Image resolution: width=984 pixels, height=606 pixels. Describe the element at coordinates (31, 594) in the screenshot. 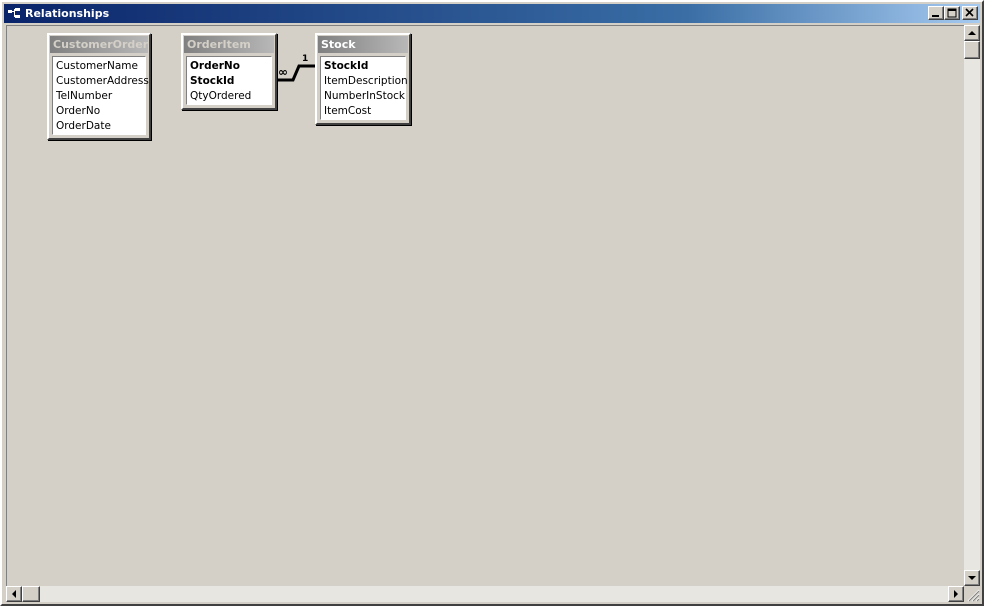

I see `horizontal-scroll-thumb` at that location.